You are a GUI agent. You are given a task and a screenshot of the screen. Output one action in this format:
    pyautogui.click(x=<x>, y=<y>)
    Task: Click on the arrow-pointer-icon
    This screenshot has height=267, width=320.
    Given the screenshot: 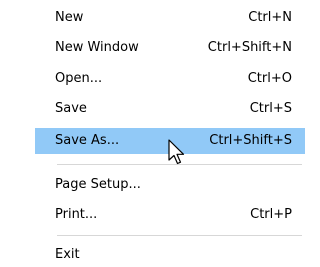 What is the action you would take?
    pyautogui.click(x=176, y=152)
    